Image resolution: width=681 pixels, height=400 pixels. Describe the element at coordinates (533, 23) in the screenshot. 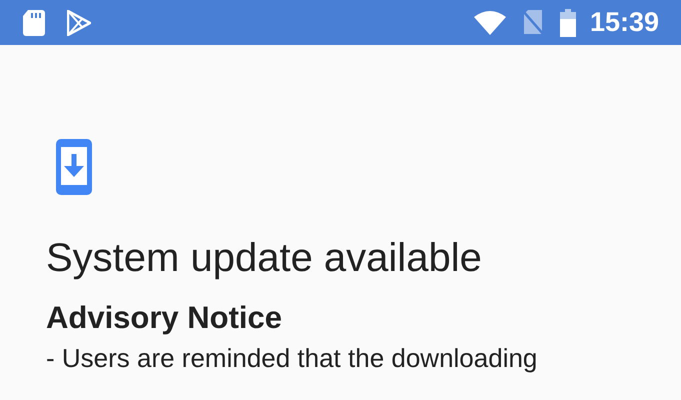

I see `no-sim-icon` at that location.